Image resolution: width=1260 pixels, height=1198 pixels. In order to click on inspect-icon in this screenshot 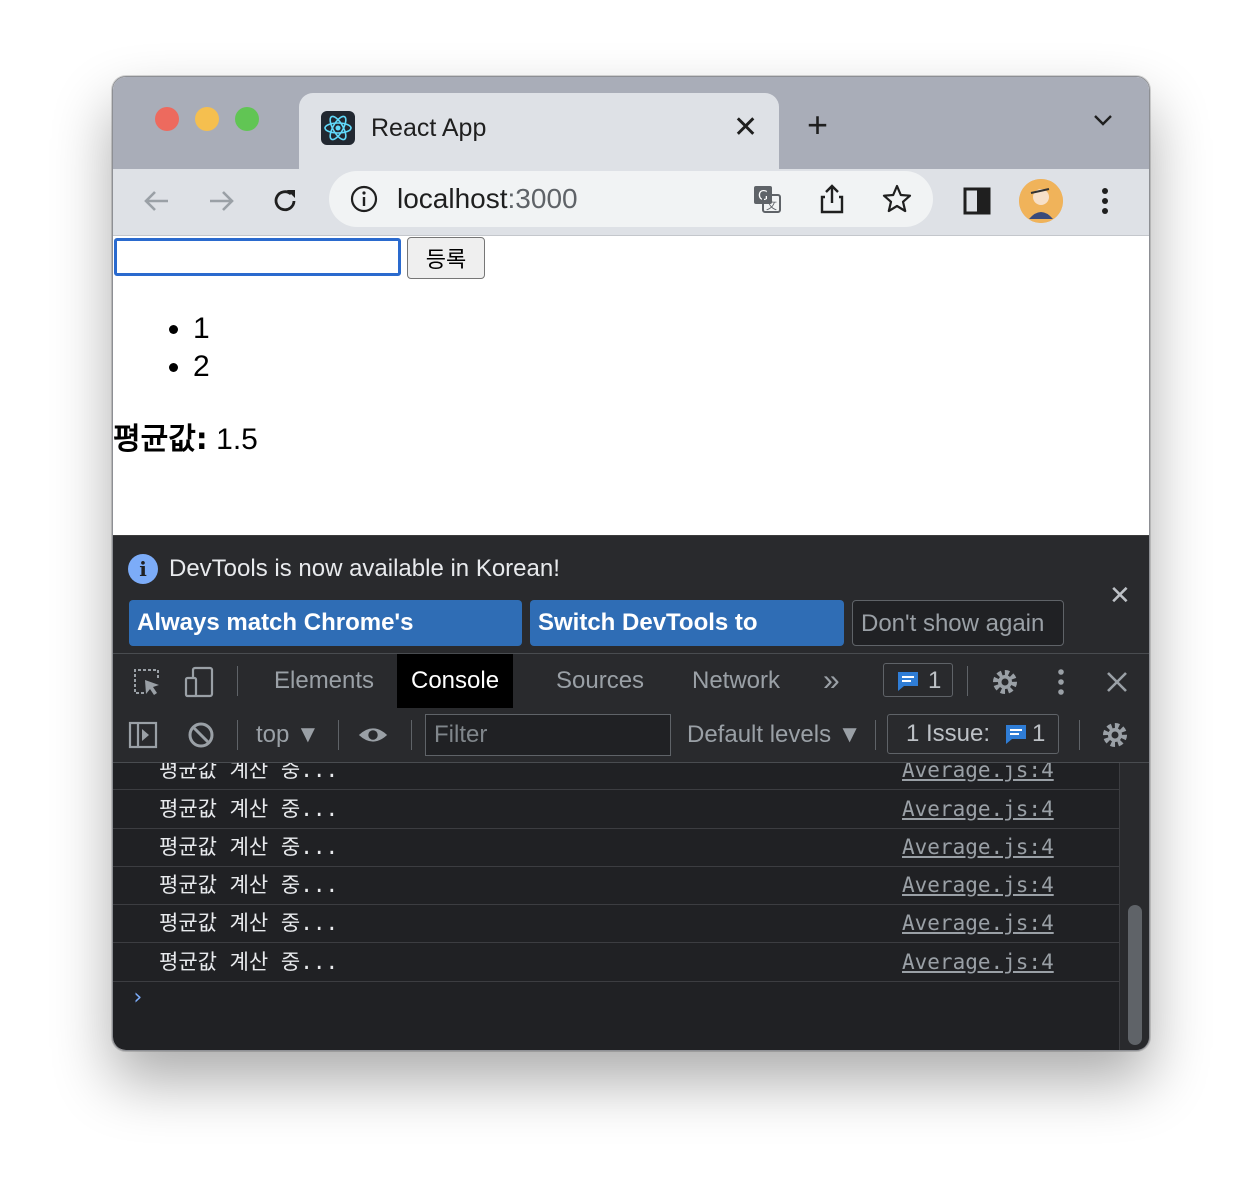, I will do `click(147, 682)`.